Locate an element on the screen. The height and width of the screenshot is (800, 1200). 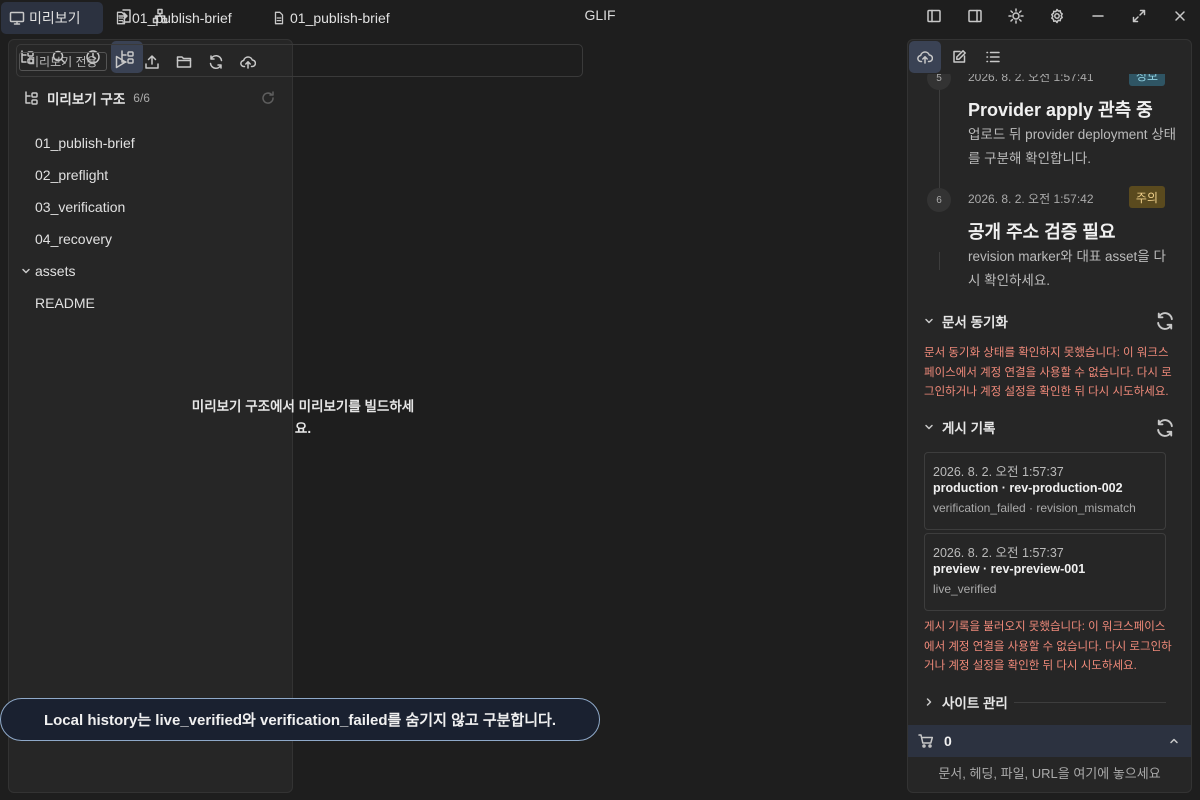
panel-title: 미리보기 구조 is located at coordinates (86, 99).